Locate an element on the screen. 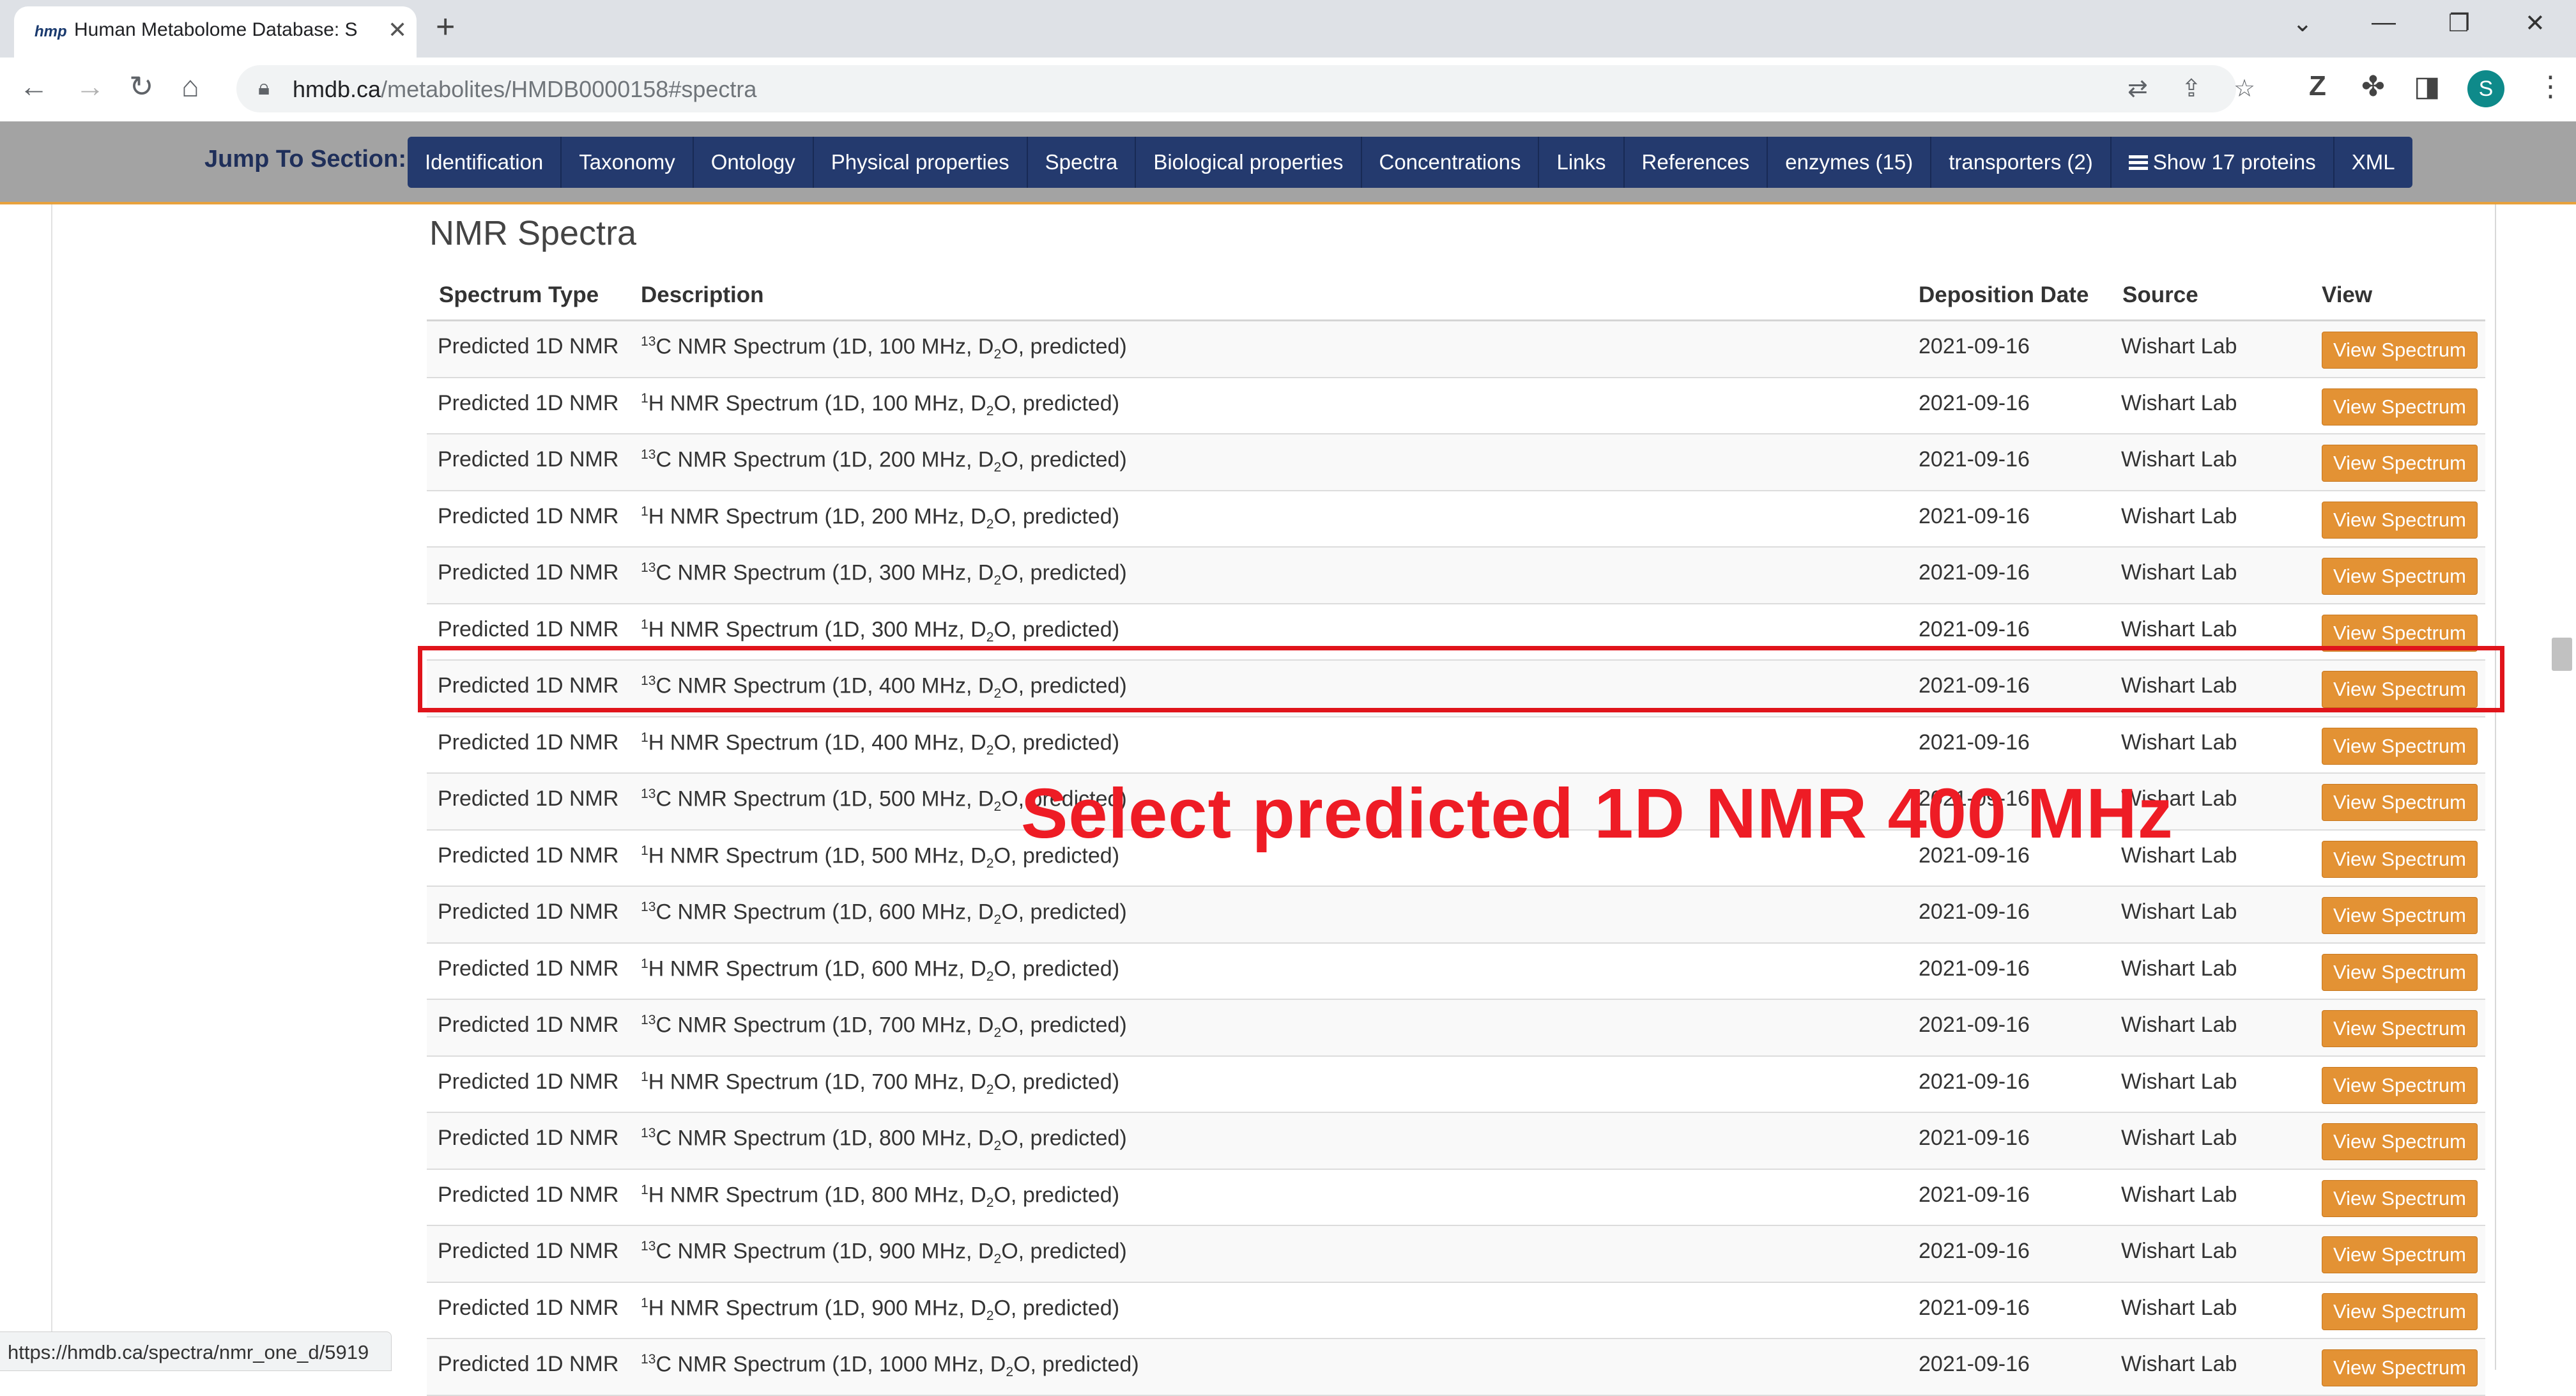  z-extension-icon: Z is located at coordinates (2317, 86).